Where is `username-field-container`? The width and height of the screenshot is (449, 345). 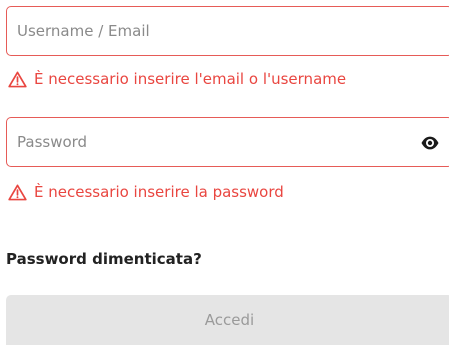 username-field-container is located at coordinates (227, 31).